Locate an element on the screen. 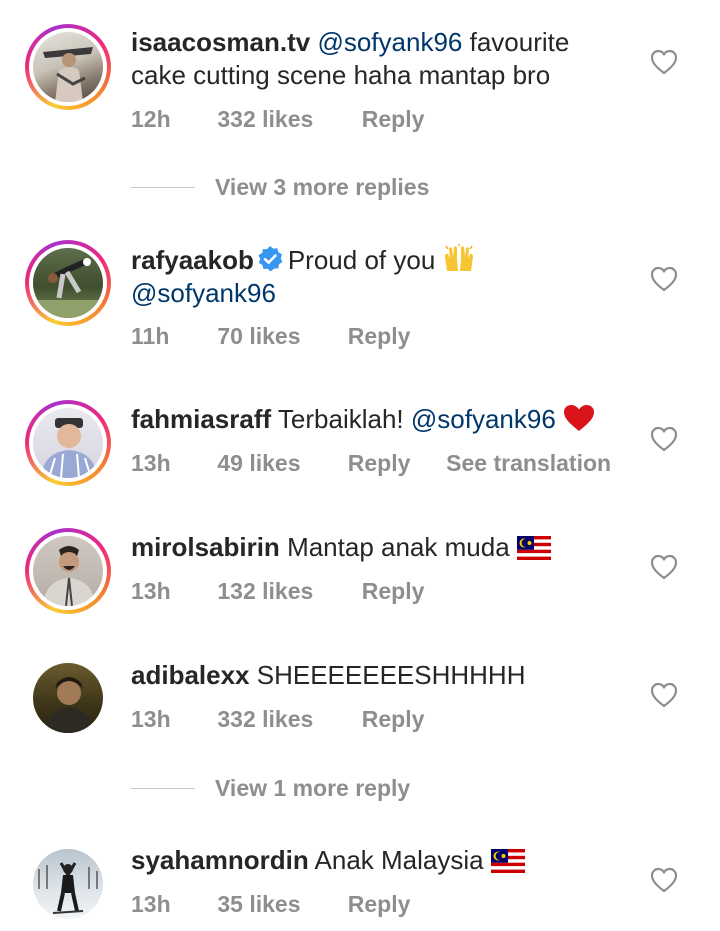 Image resolution: width=720 pixels, height=931 pixels. comment-meta: 11h 70 likes Reply is located at coordinates (270, 336).